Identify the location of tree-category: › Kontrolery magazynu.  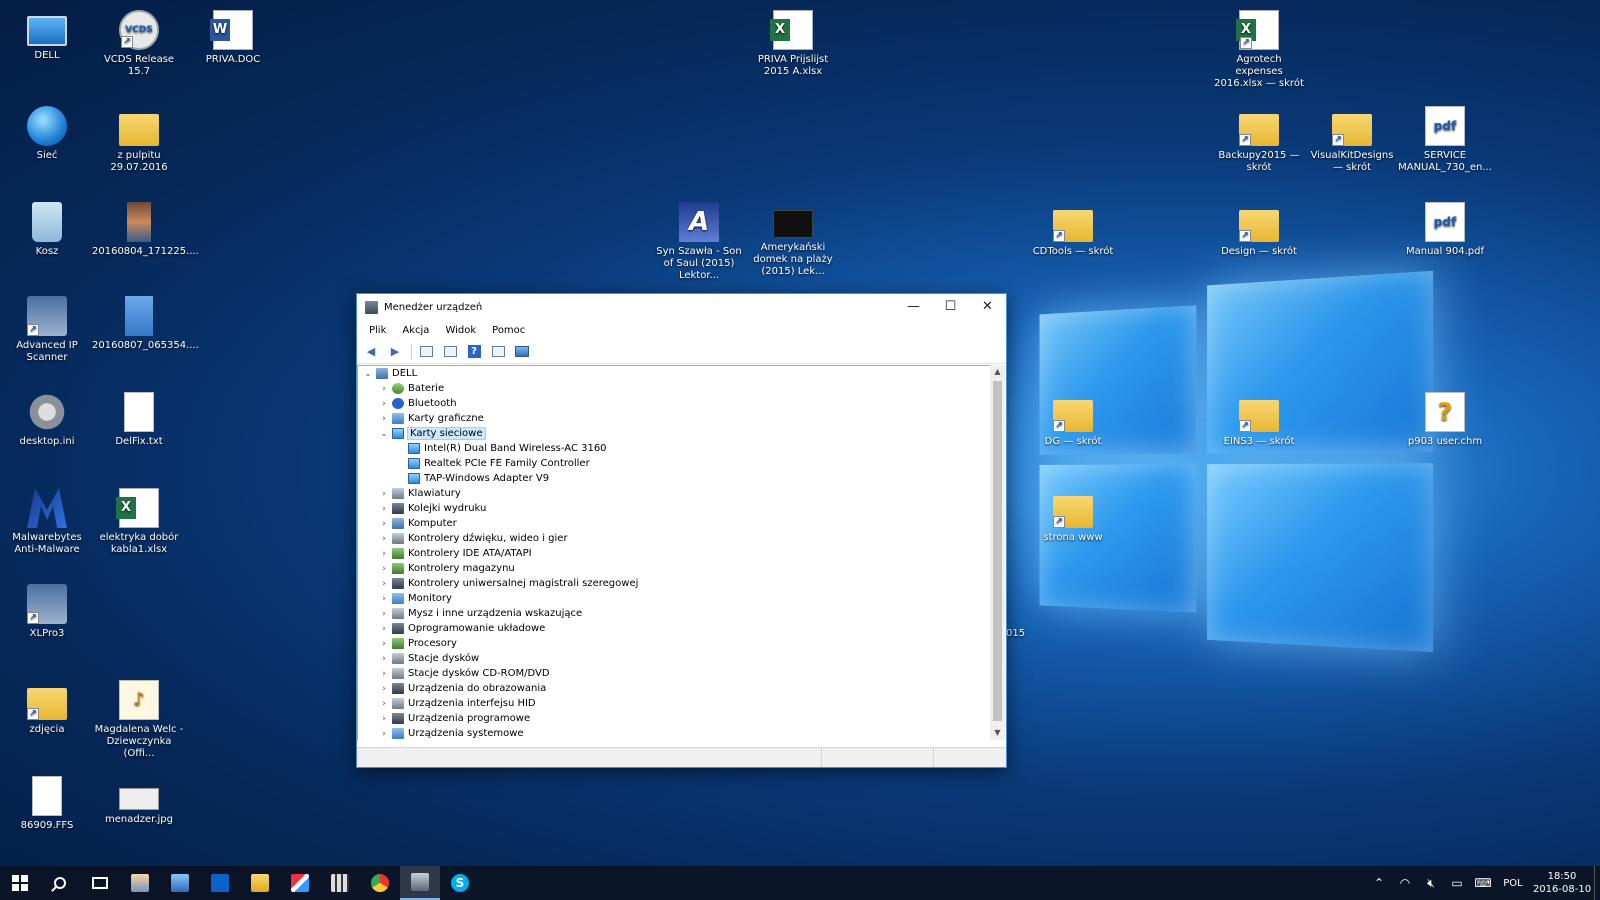
(674, 568).